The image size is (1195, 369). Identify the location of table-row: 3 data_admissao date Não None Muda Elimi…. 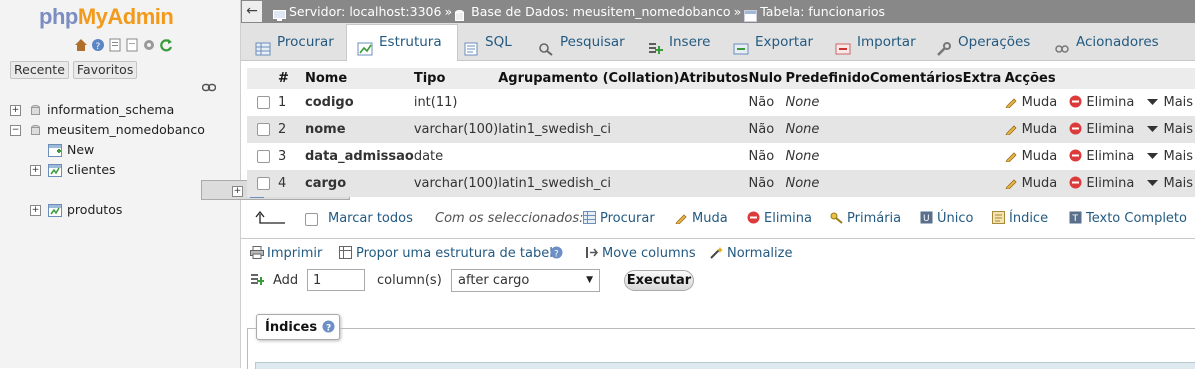
(721, 156).